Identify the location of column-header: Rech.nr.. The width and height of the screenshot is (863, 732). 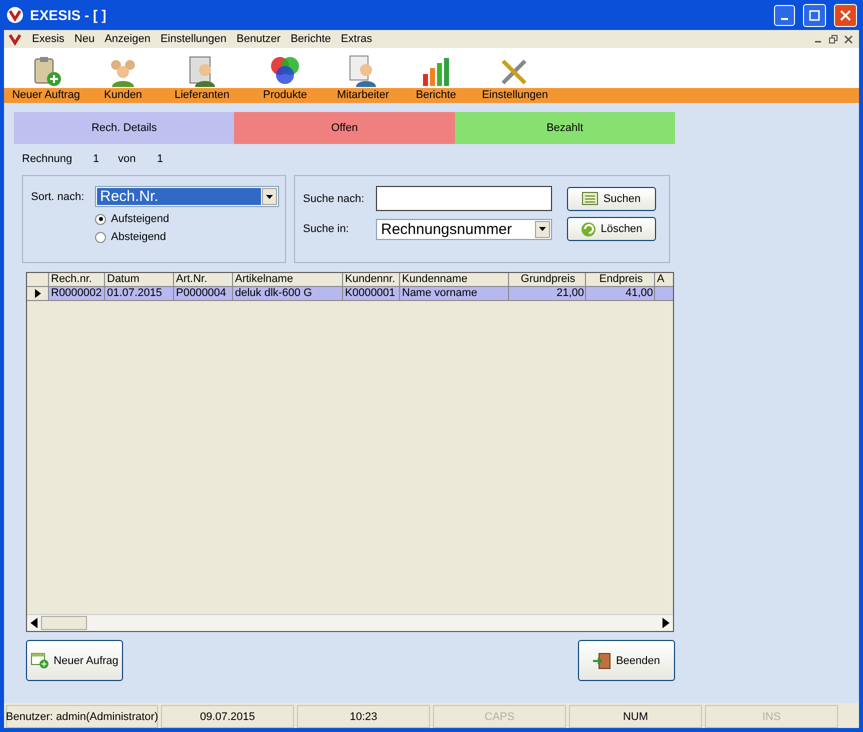
(77, 280).